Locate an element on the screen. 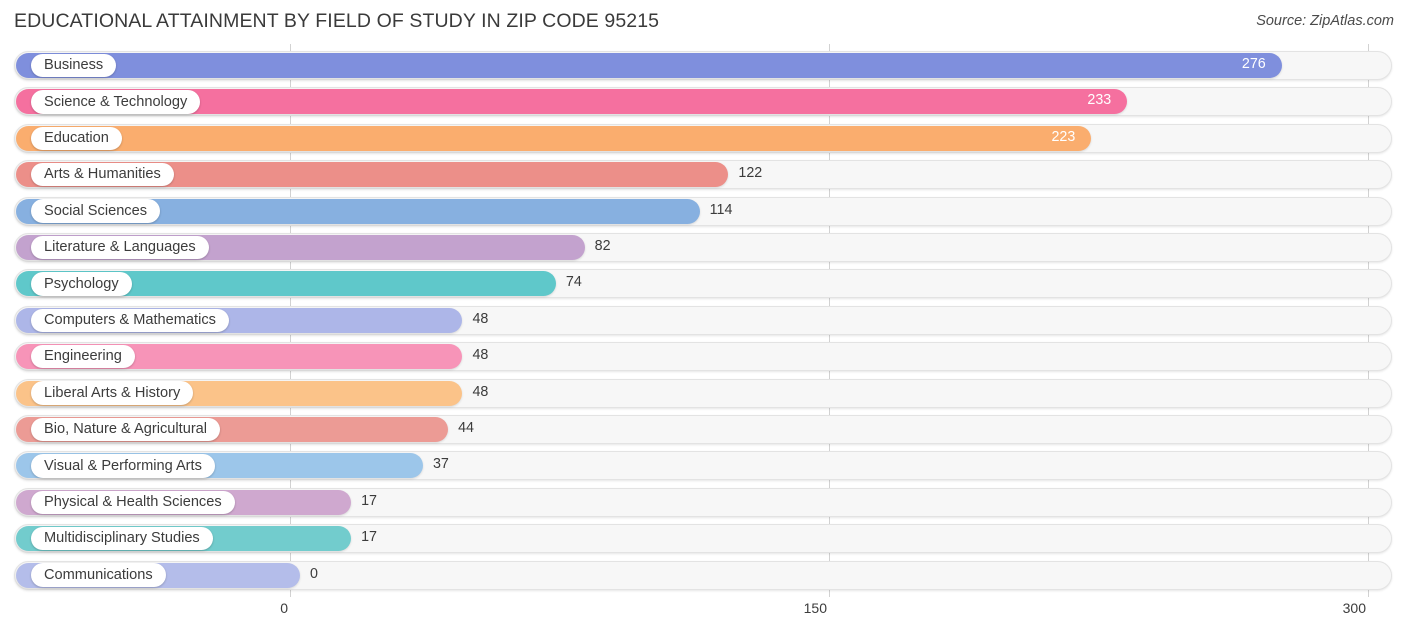 Image resolution: width=1406 pixels, height=631 pixels. bar-row: Computers & Mathematics 48 is located at coordinates (703, 320).